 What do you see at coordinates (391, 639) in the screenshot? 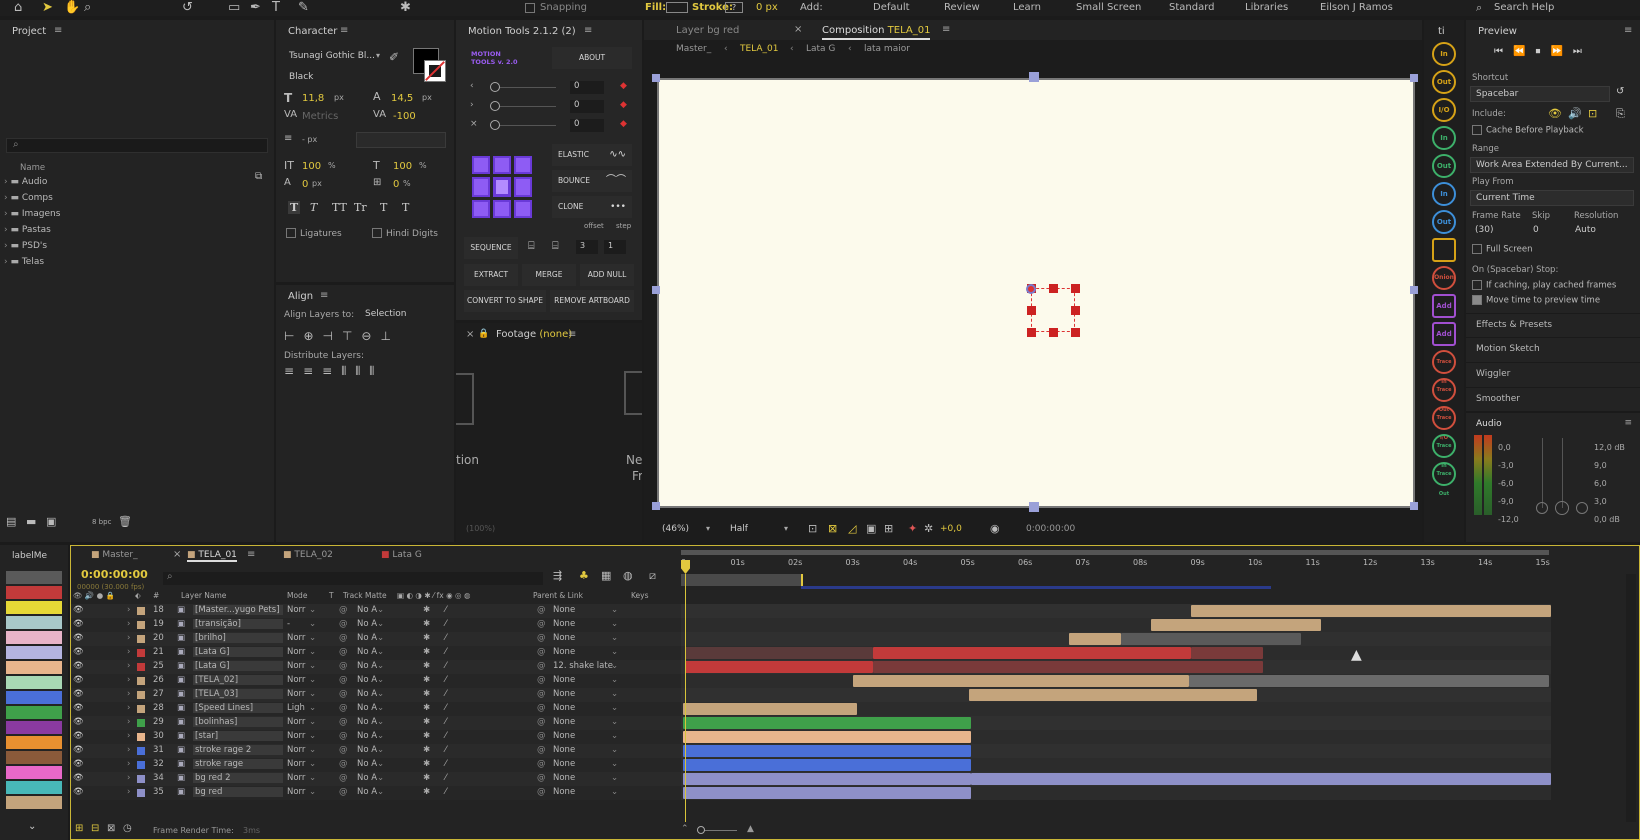
I see `table-row: 👁 › 20 ▣ [brilho] Norr ⌄ @ No A ⌄ ✱ ⁄ @ None ⌄` at bounding box center [391, 639].